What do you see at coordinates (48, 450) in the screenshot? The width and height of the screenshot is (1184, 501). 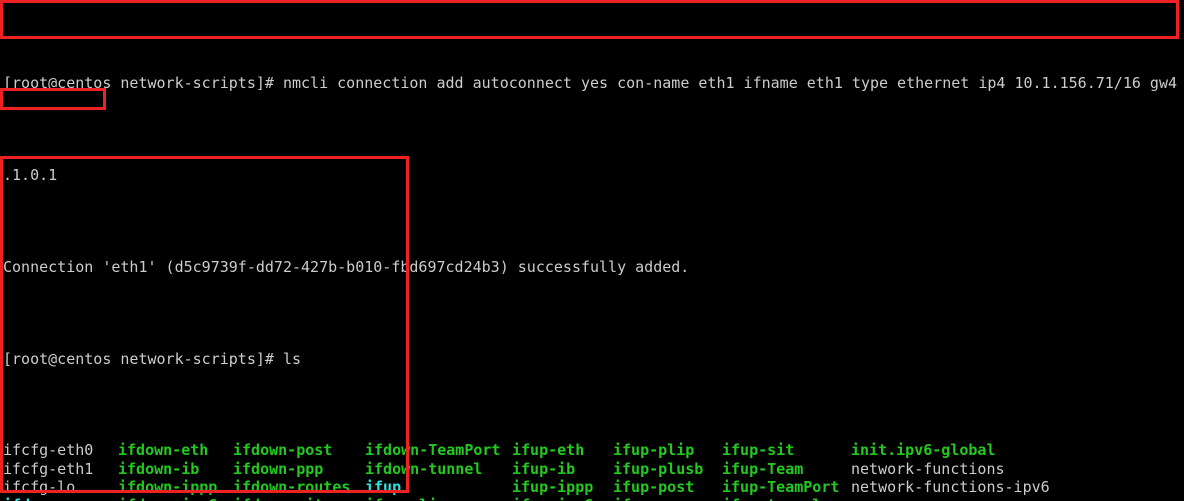 I see `ls-entry: ifcfg-eth0` at bounding box center [48, 450].